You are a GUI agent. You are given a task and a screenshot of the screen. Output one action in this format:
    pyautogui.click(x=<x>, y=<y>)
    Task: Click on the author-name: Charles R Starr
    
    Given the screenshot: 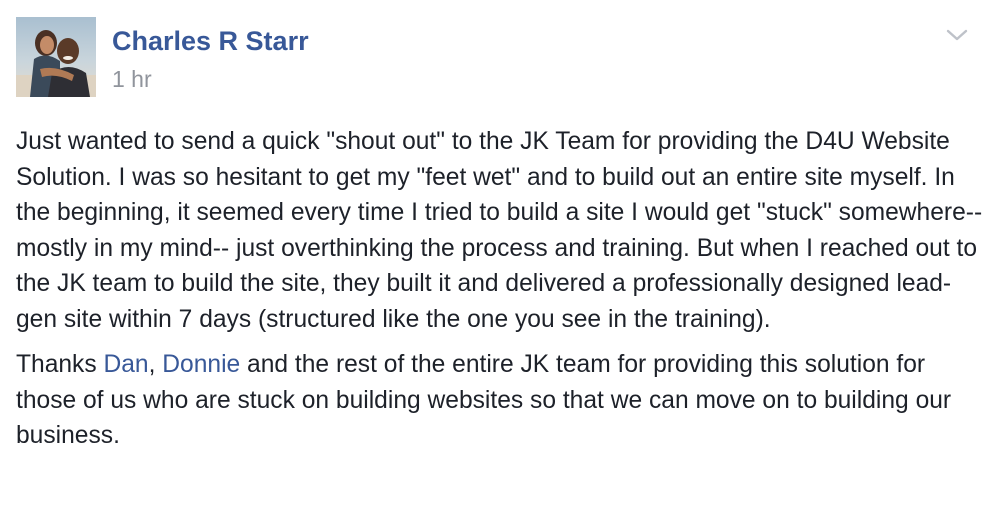 What is the action you would take?
    pyautogui.click(x=210, y=41)
    